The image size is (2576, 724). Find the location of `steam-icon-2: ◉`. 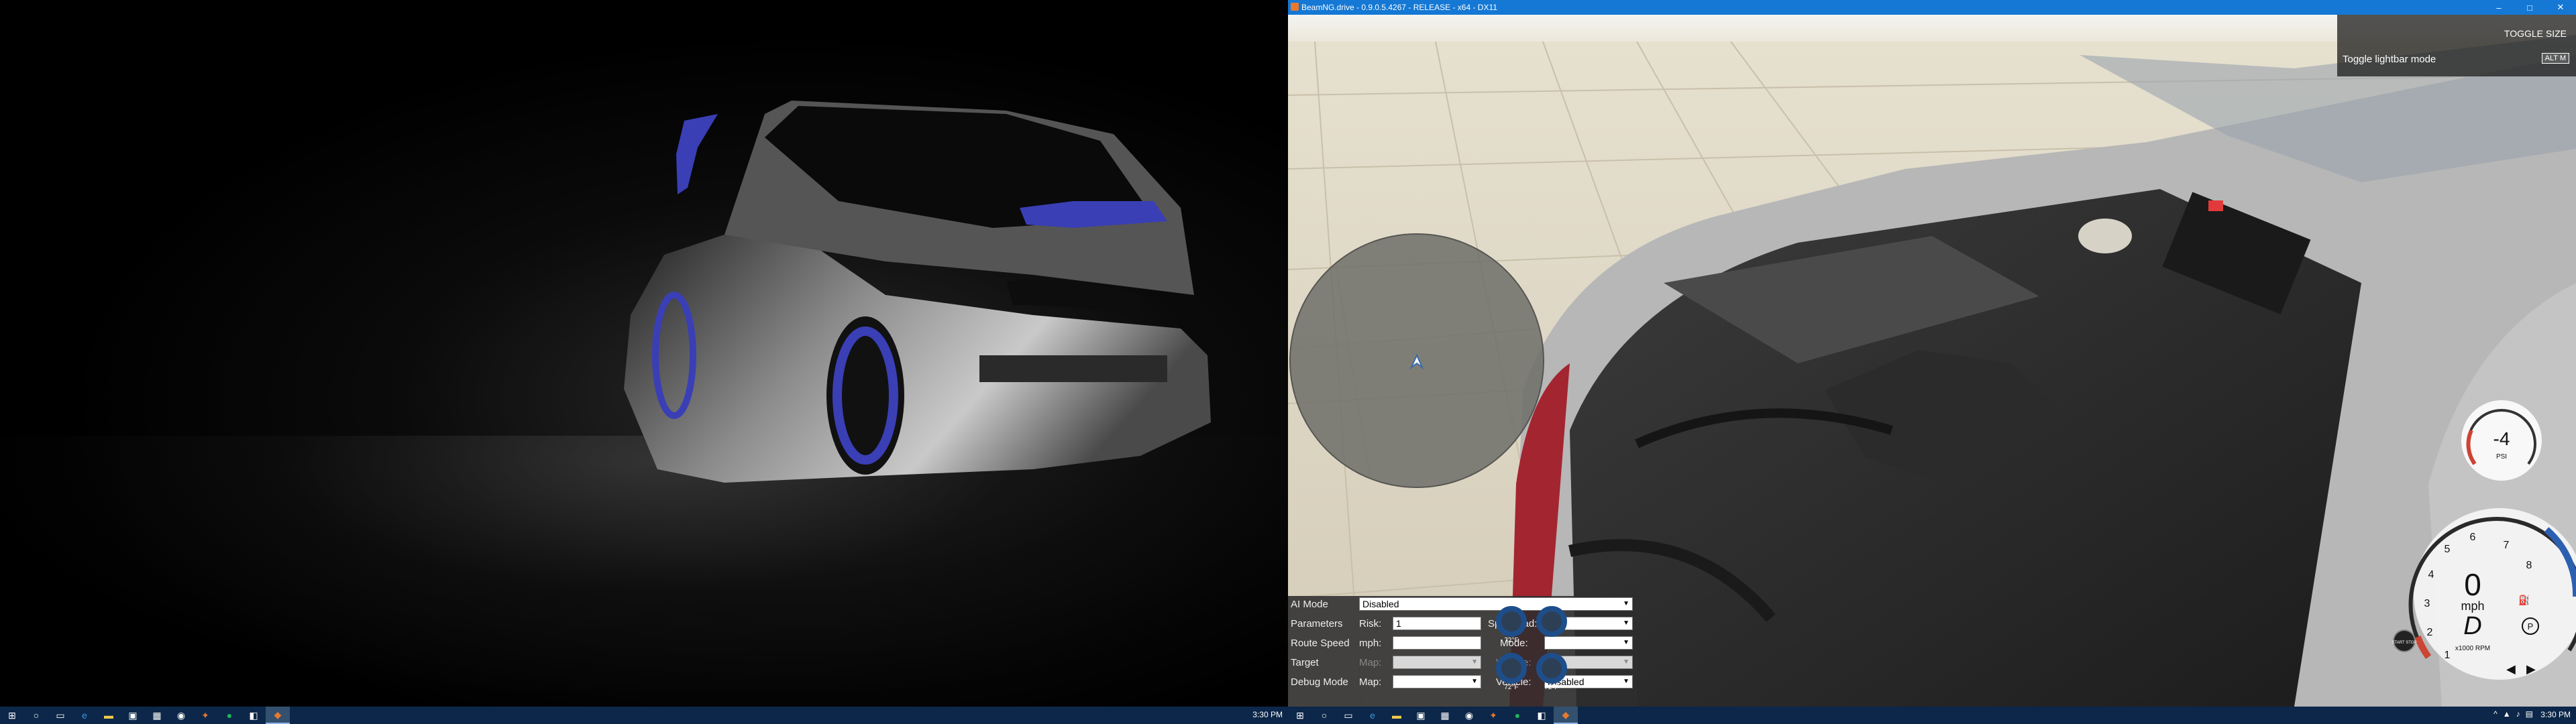

steam-icon-2: ◉ is located at coordinates (1469, 715).